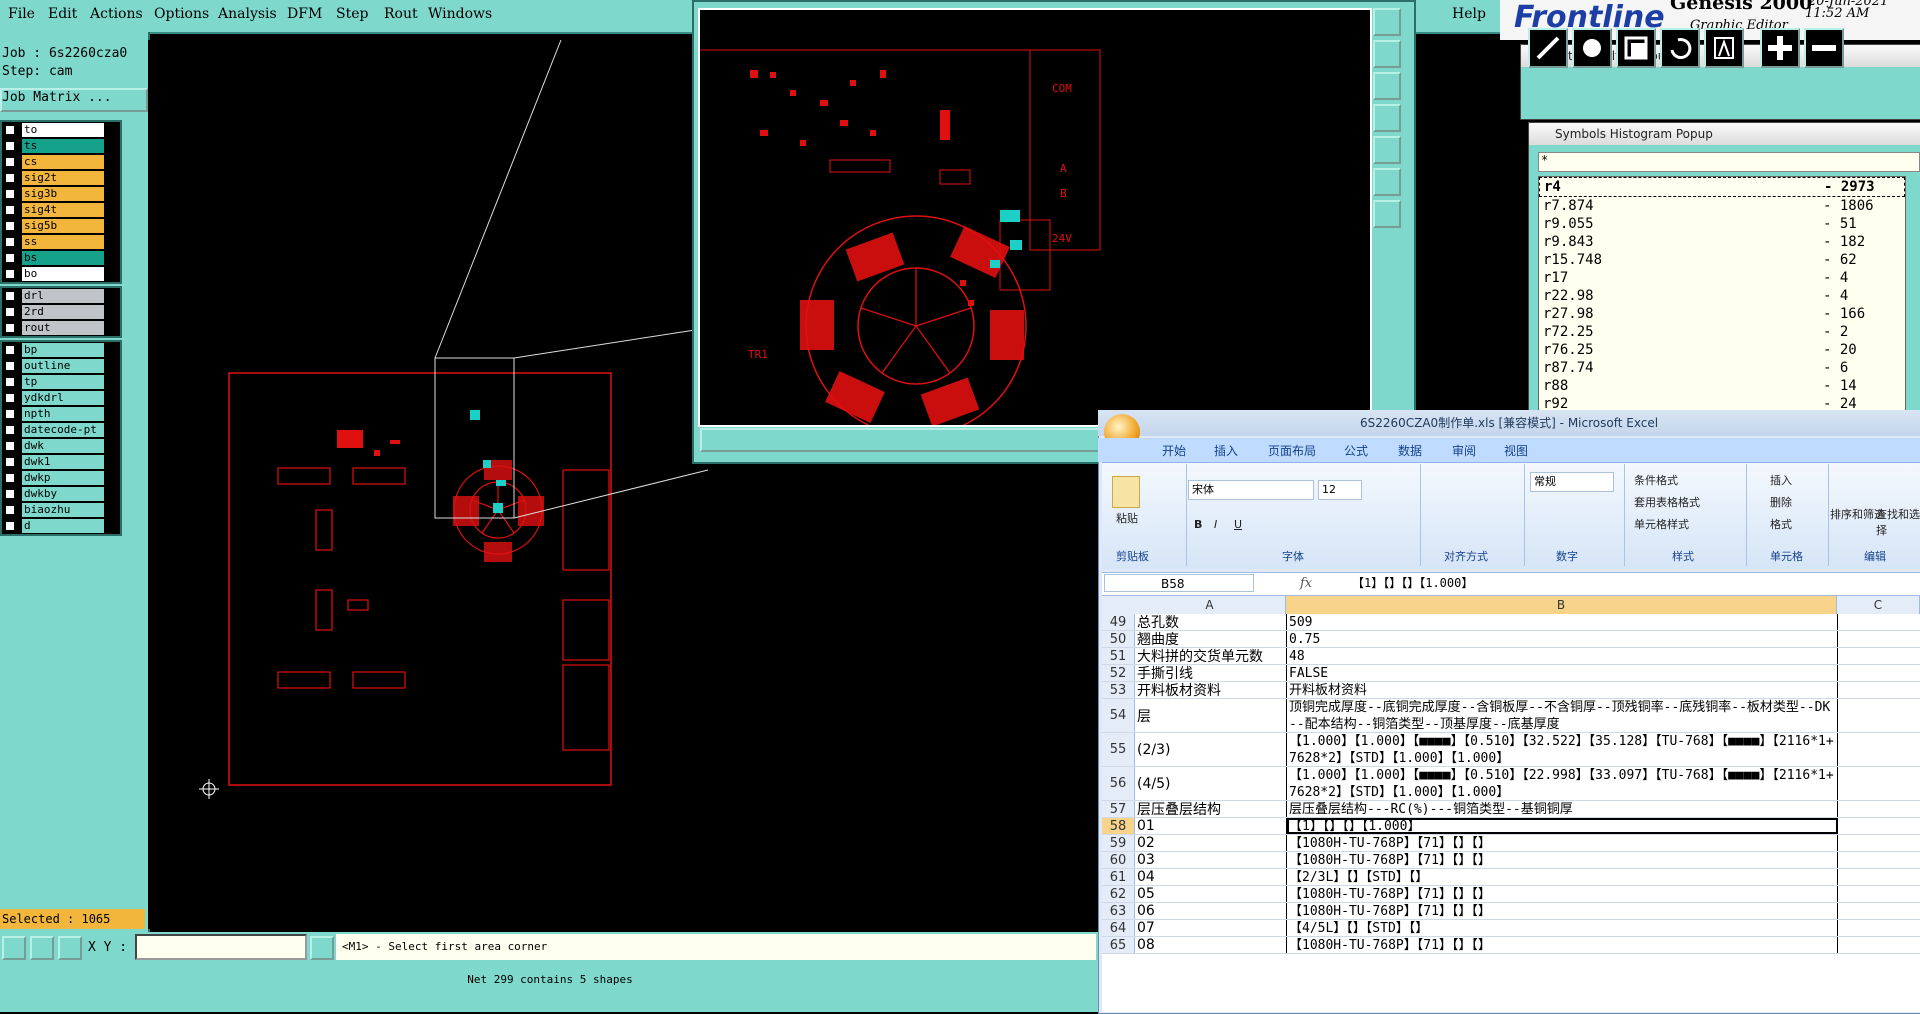 This screenshot has height=1014, width=1920. What do you see at coordinates (1722, 224) in the screenshot?
I see `symbol-row: r9.055 - 51` at bounding box center [1722, 224].